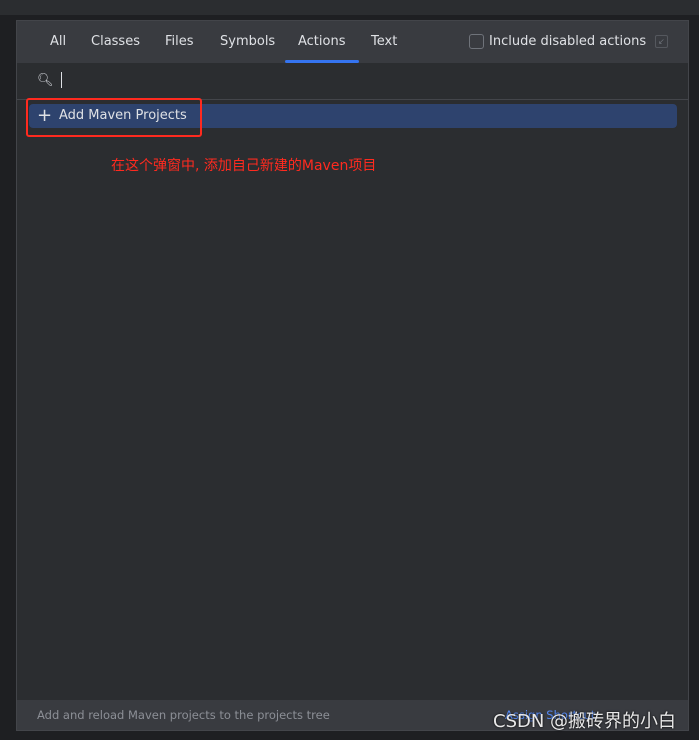 The width and height of the screenshot is (699, 740). What do you see at coordinates (244, 166) in the screenshot?
I see `annotation-text: 在这个弹窗中, 添加自己新建的Maven项目` at bounding box center [244, 166].